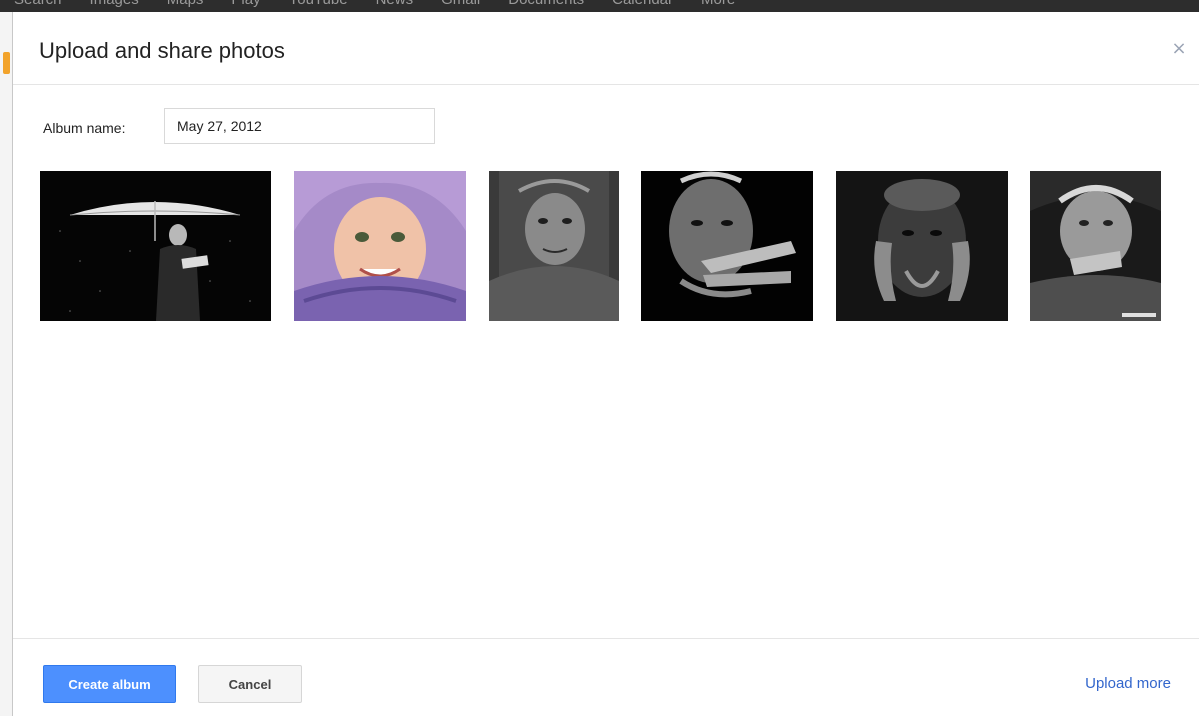 The width and height of the screenshot is (1199, 716). Describe the element at coordinates (109, 684) in the screenshot. I see `create-album-button: Create album` at that location.